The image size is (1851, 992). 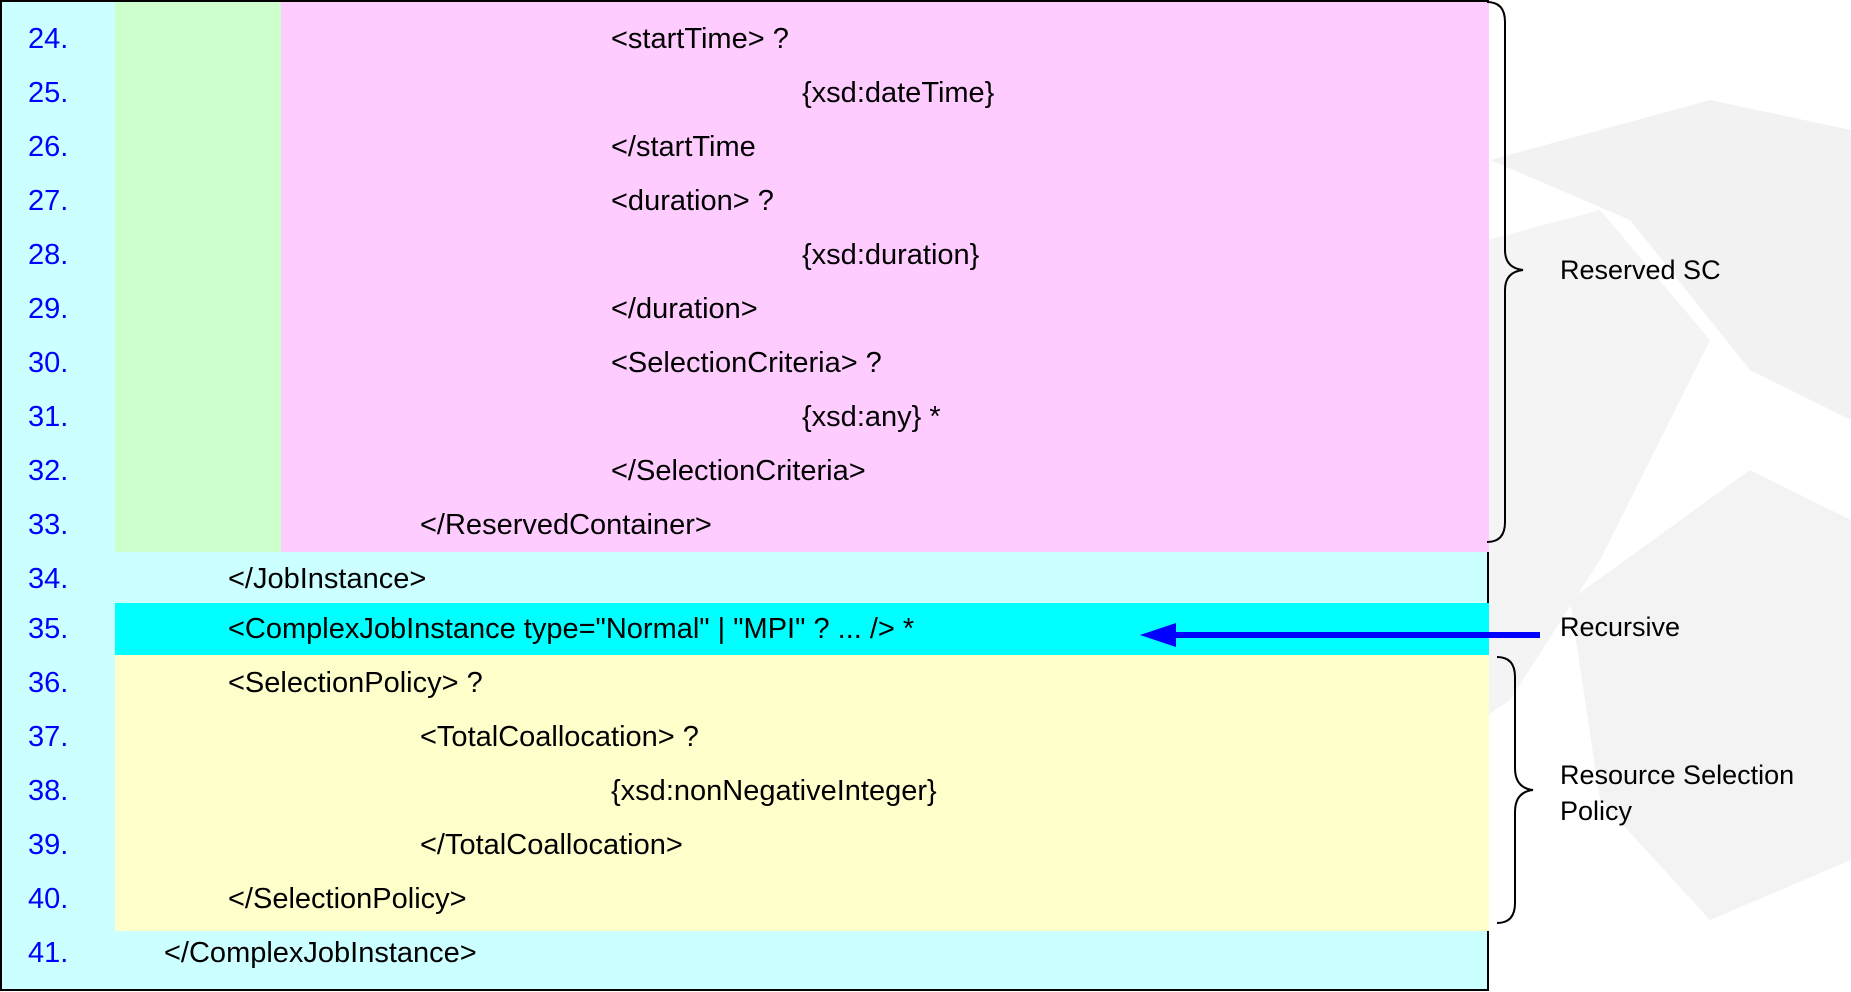 I want to click on resource-selection-label-line2: Policy, so click(x=1596, y=811).